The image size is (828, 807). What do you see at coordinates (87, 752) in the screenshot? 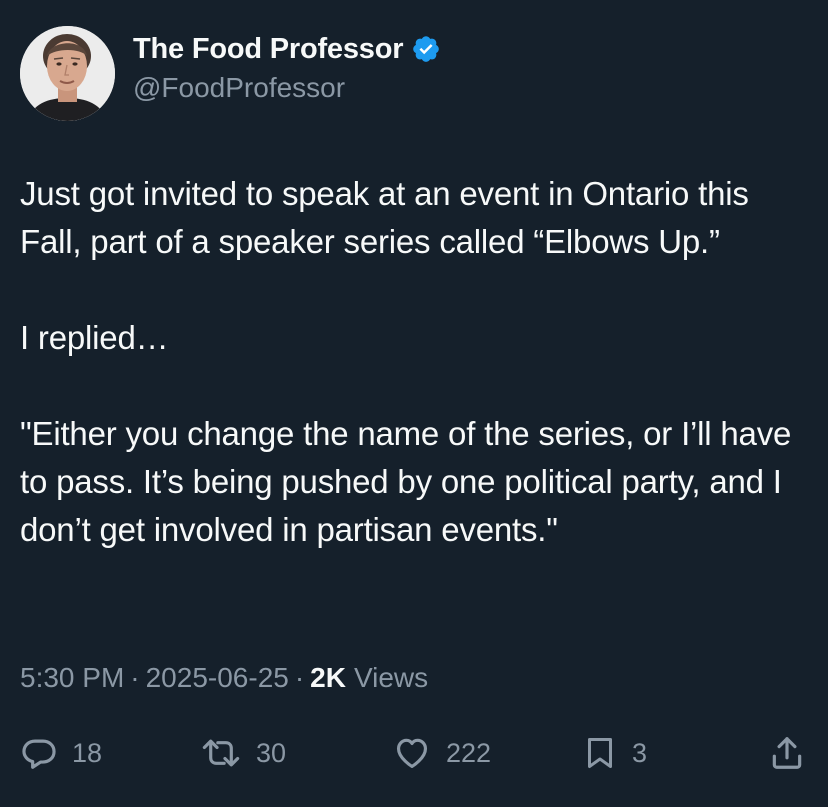
I see `reply-count: 18` at bounding box center [87, 752].